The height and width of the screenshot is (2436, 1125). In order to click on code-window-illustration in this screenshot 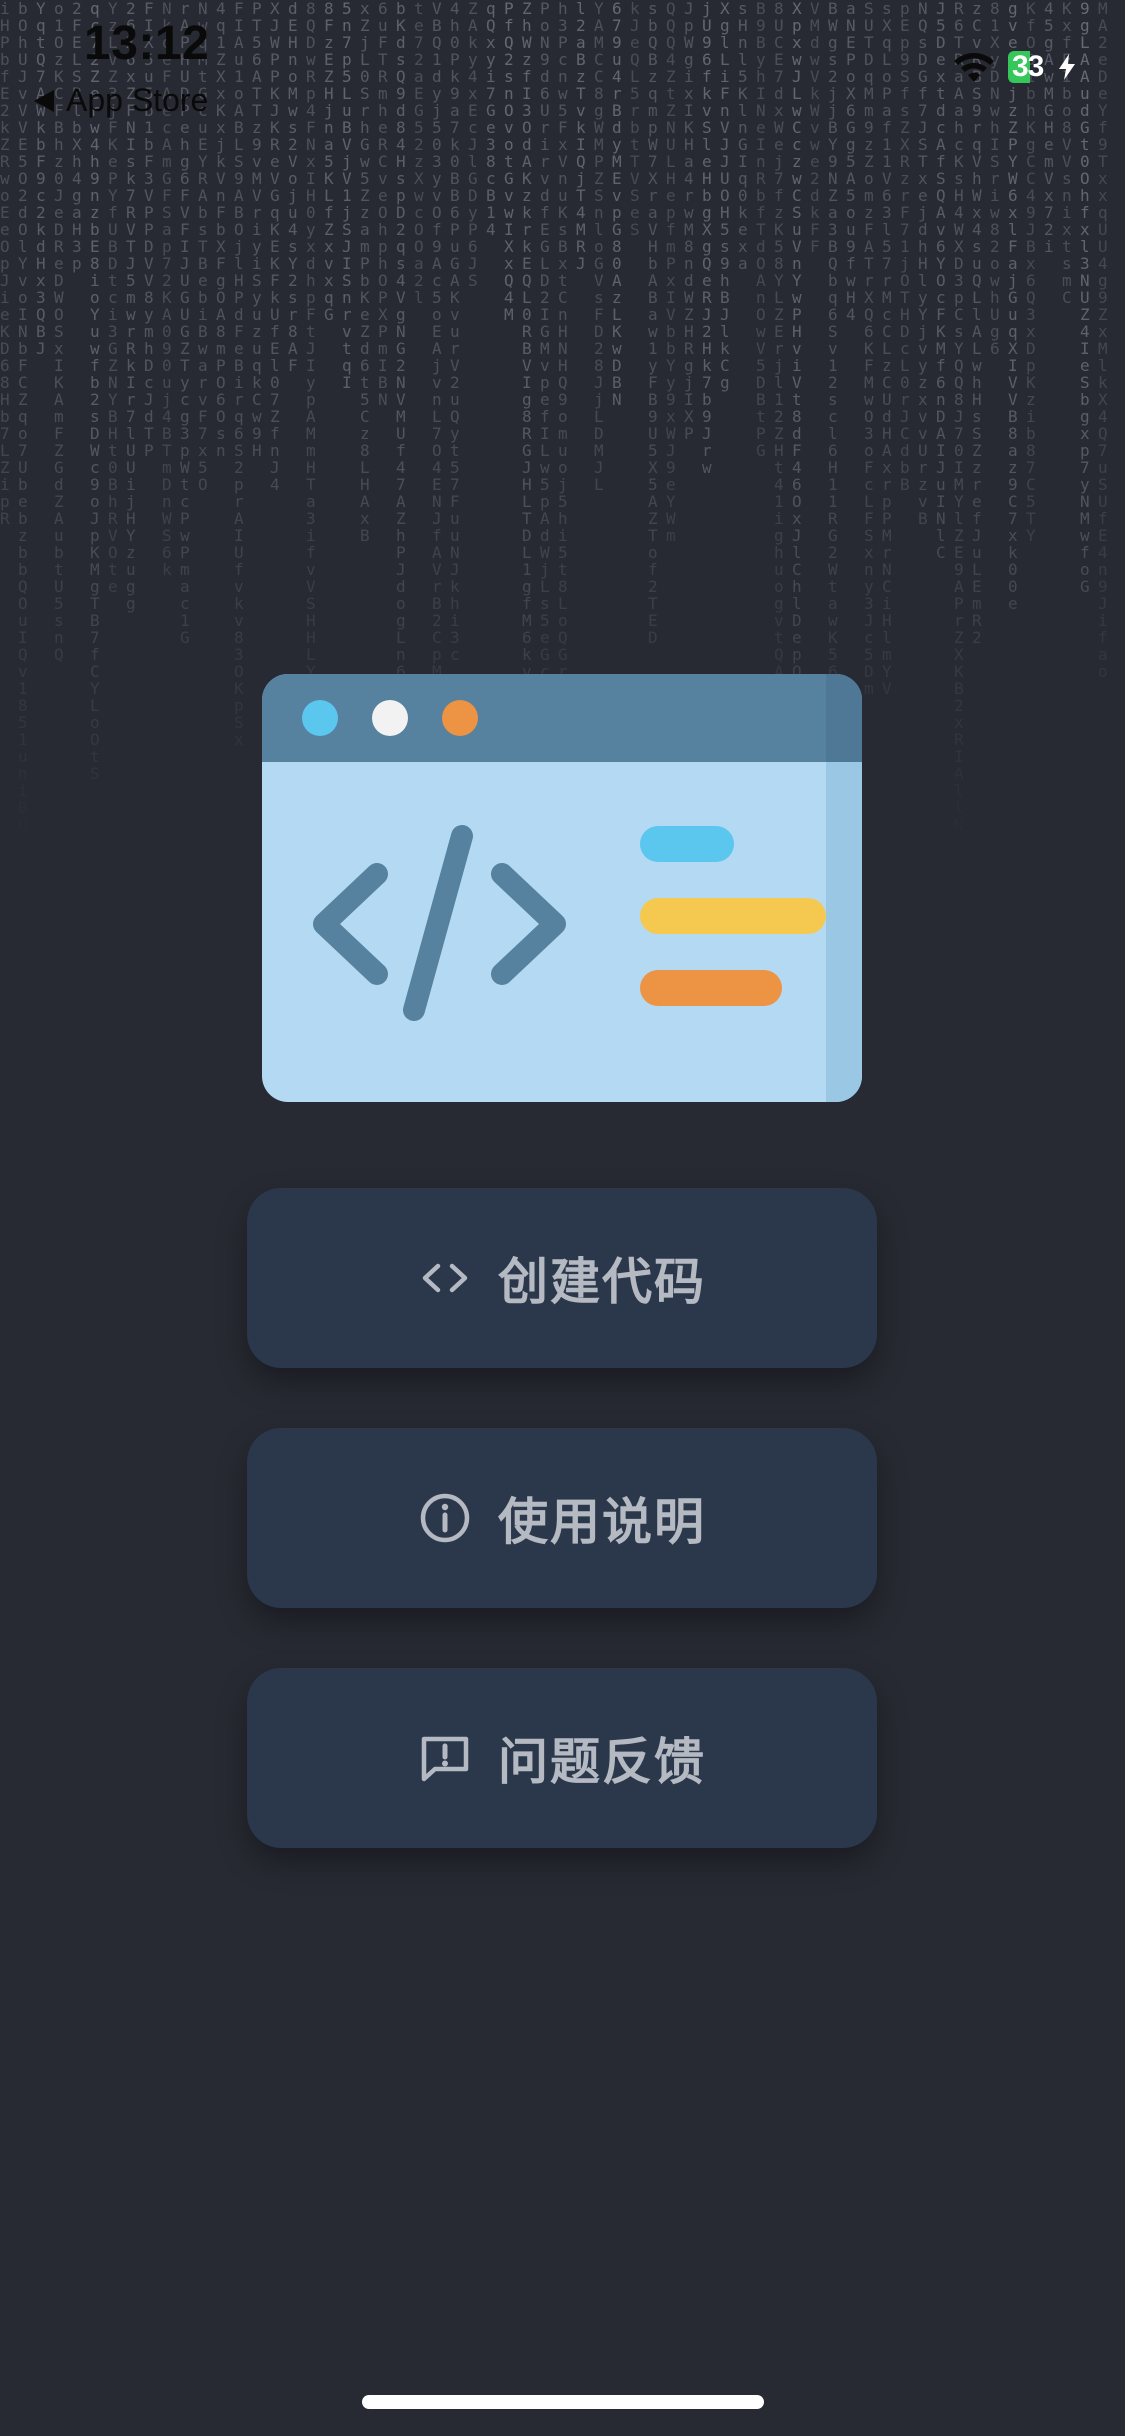, I will do `click(562, 888)`.